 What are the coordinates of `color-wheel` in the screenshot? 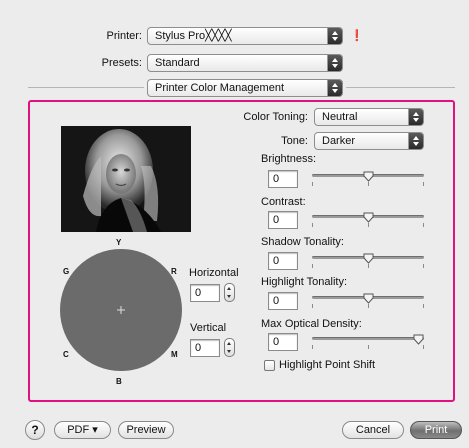 It's located at (121, 310).